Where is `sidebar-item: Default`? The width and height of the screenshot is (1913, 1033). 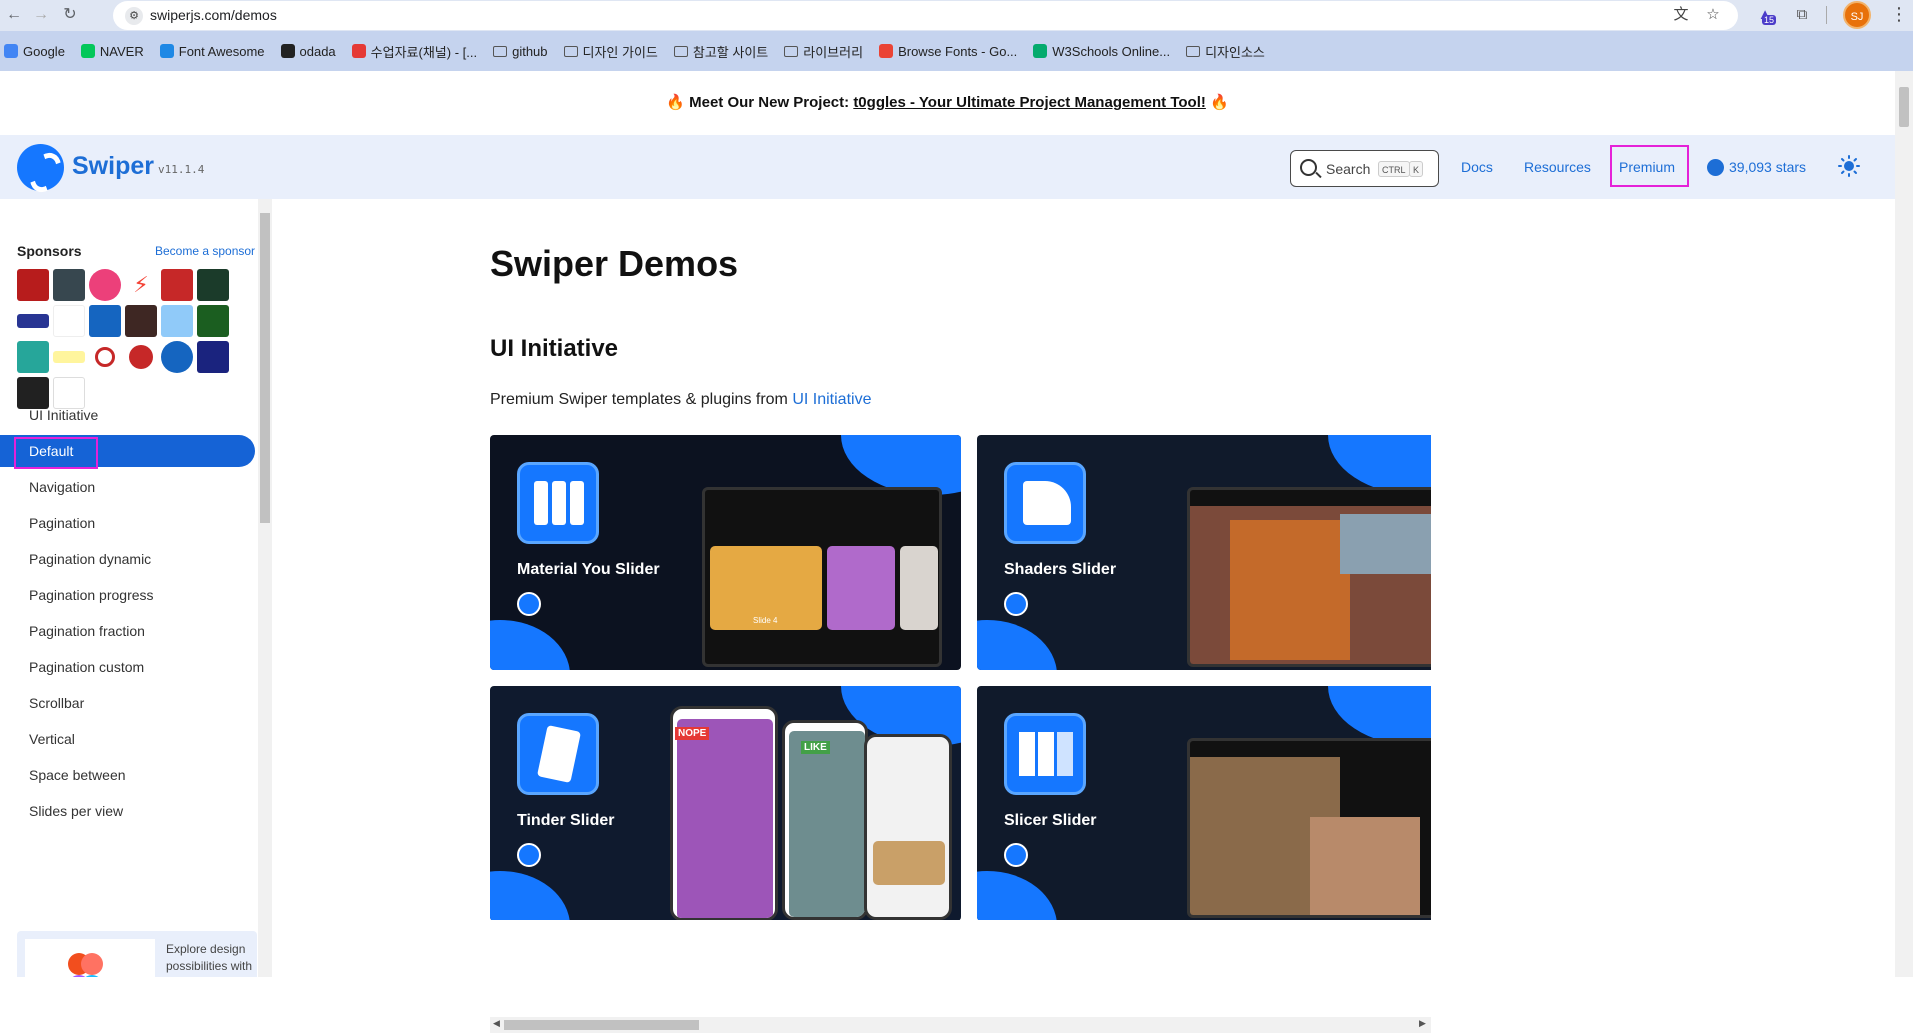 sidebar-item: Default is located at coordinates (127, 452).